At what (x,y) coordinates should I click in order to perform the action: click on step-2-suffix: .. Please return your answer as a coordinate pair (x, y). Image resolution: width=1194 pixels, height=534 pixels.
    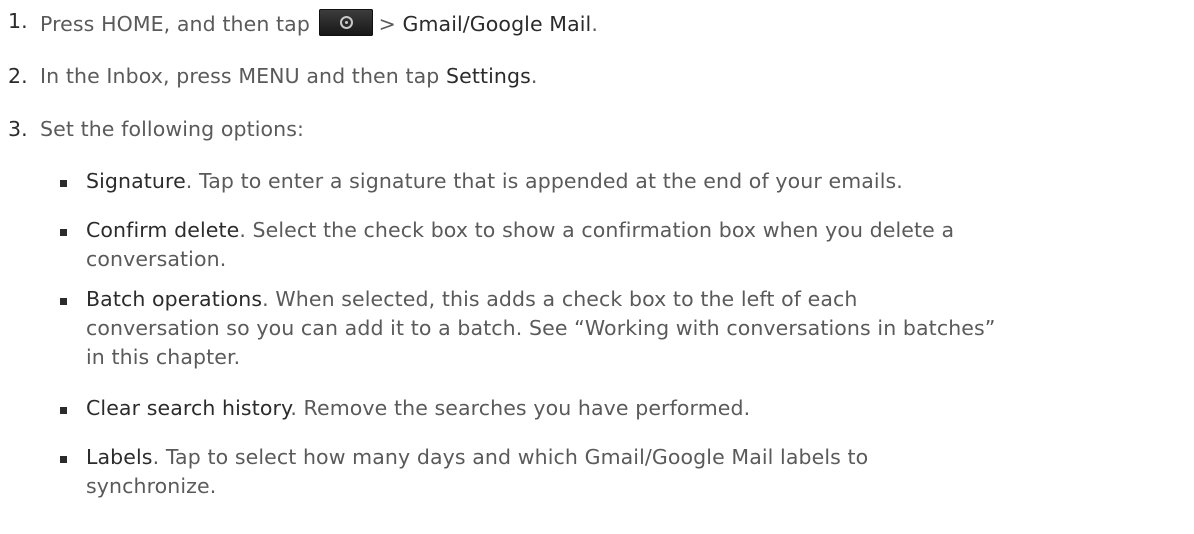
    Looking at the image, I should click on (534, 76).